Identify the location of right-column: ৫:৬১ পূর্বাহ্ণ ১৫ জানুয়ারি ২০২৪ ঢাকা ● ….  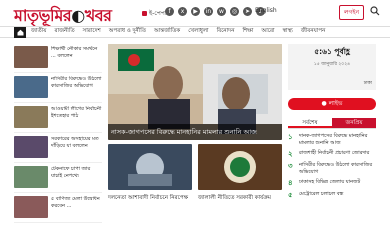
(332, 123).